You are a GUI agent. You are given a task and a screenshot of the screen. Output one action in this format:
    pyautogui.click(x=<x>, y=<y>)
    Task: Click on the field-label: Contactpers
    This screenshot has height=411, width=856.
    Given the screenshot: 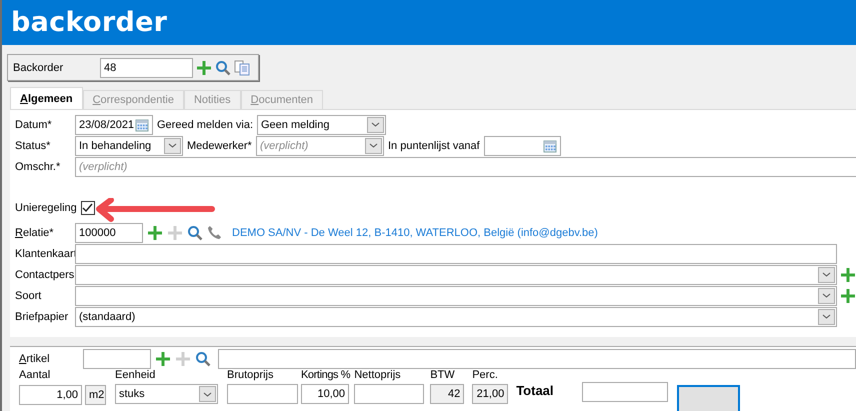 What is the action you would take?
    pyautogui.click(x=44, y=274)
    